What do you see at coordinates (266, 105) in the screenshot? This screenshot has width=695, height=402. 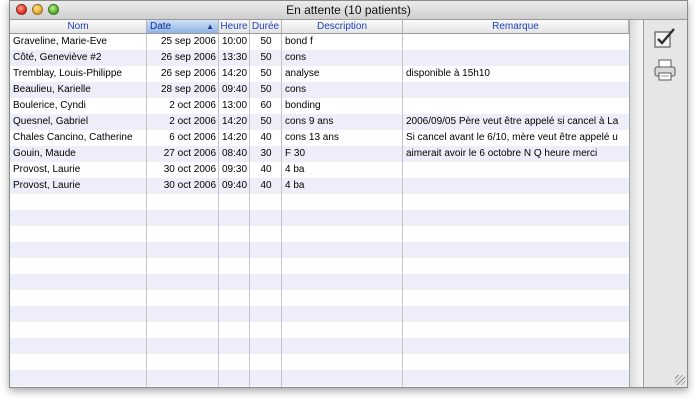 I see `cell-duree: 60` at bounding box center [266, 105].